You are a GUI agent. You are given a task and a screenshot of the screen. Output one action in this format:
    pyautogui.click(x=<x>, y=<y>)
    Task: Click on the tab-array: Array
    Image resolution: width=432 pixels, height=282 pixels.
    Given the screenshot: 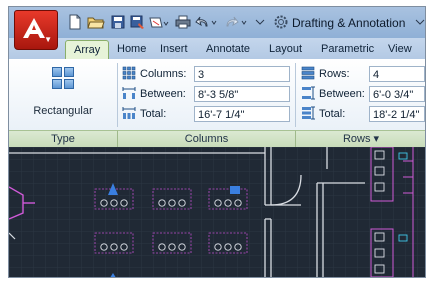 What is the action you would take?
    pyautogui.click(x=87, y=50)
    